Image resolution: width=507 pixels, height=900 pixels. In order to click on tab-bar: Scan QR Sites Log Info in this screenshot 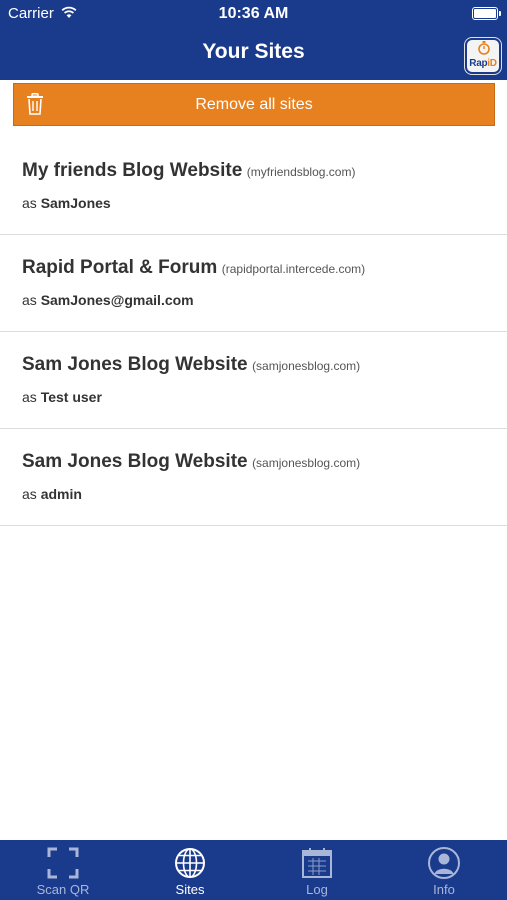, I will do `click(253, 870)`.